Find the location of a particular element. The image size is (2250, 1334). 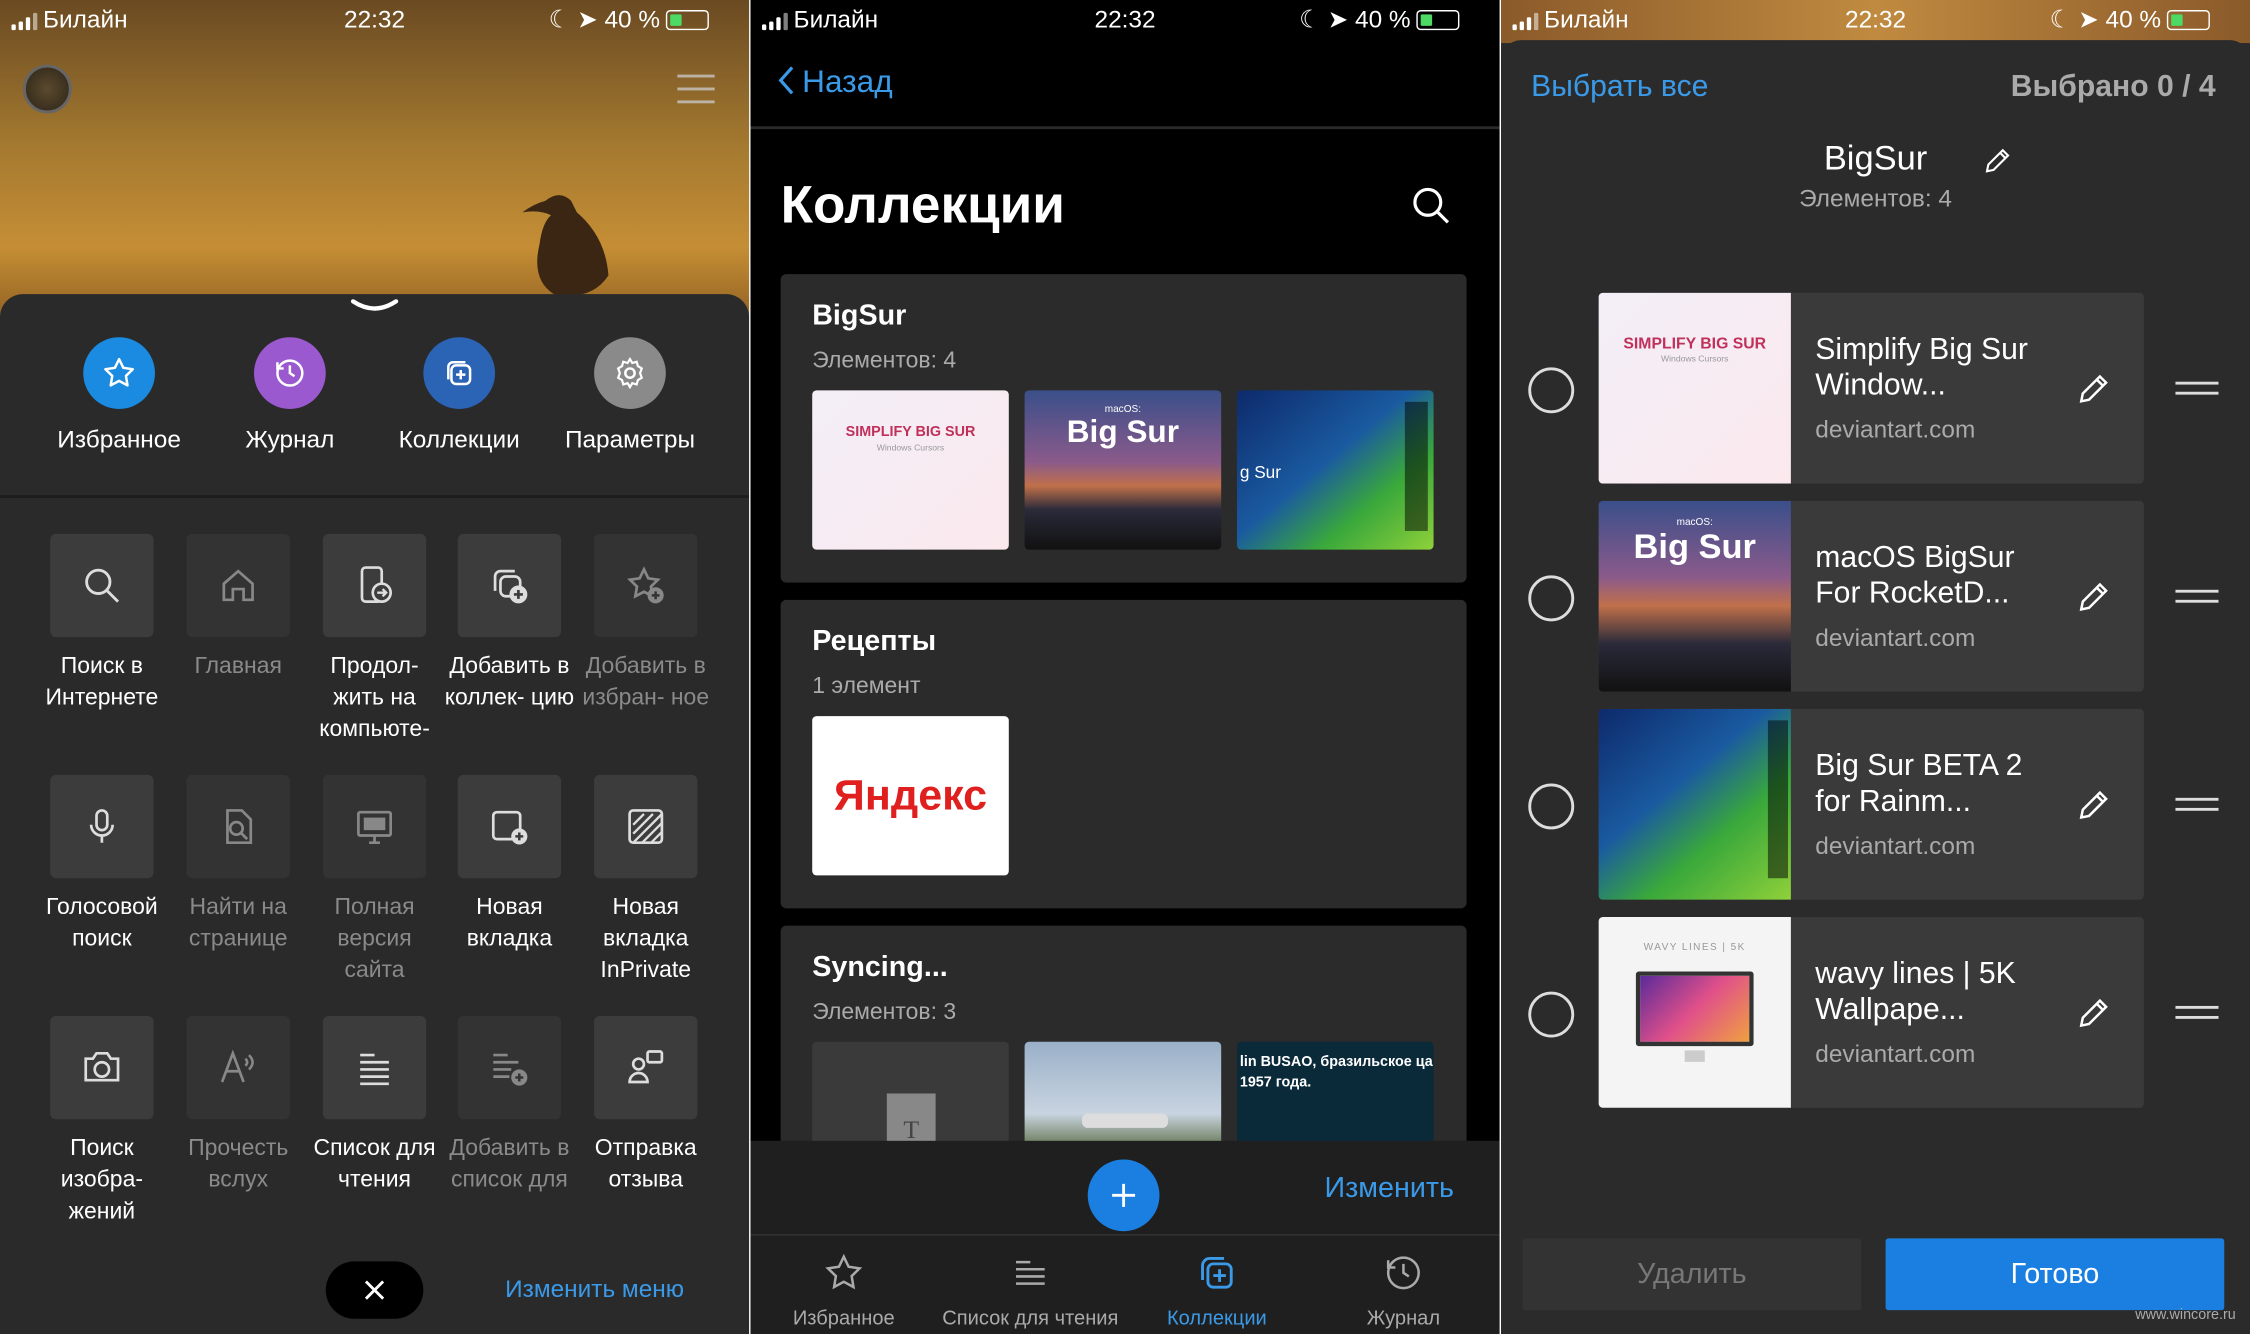

edit-link: Изменить is located at coordinates (1389, 1188).